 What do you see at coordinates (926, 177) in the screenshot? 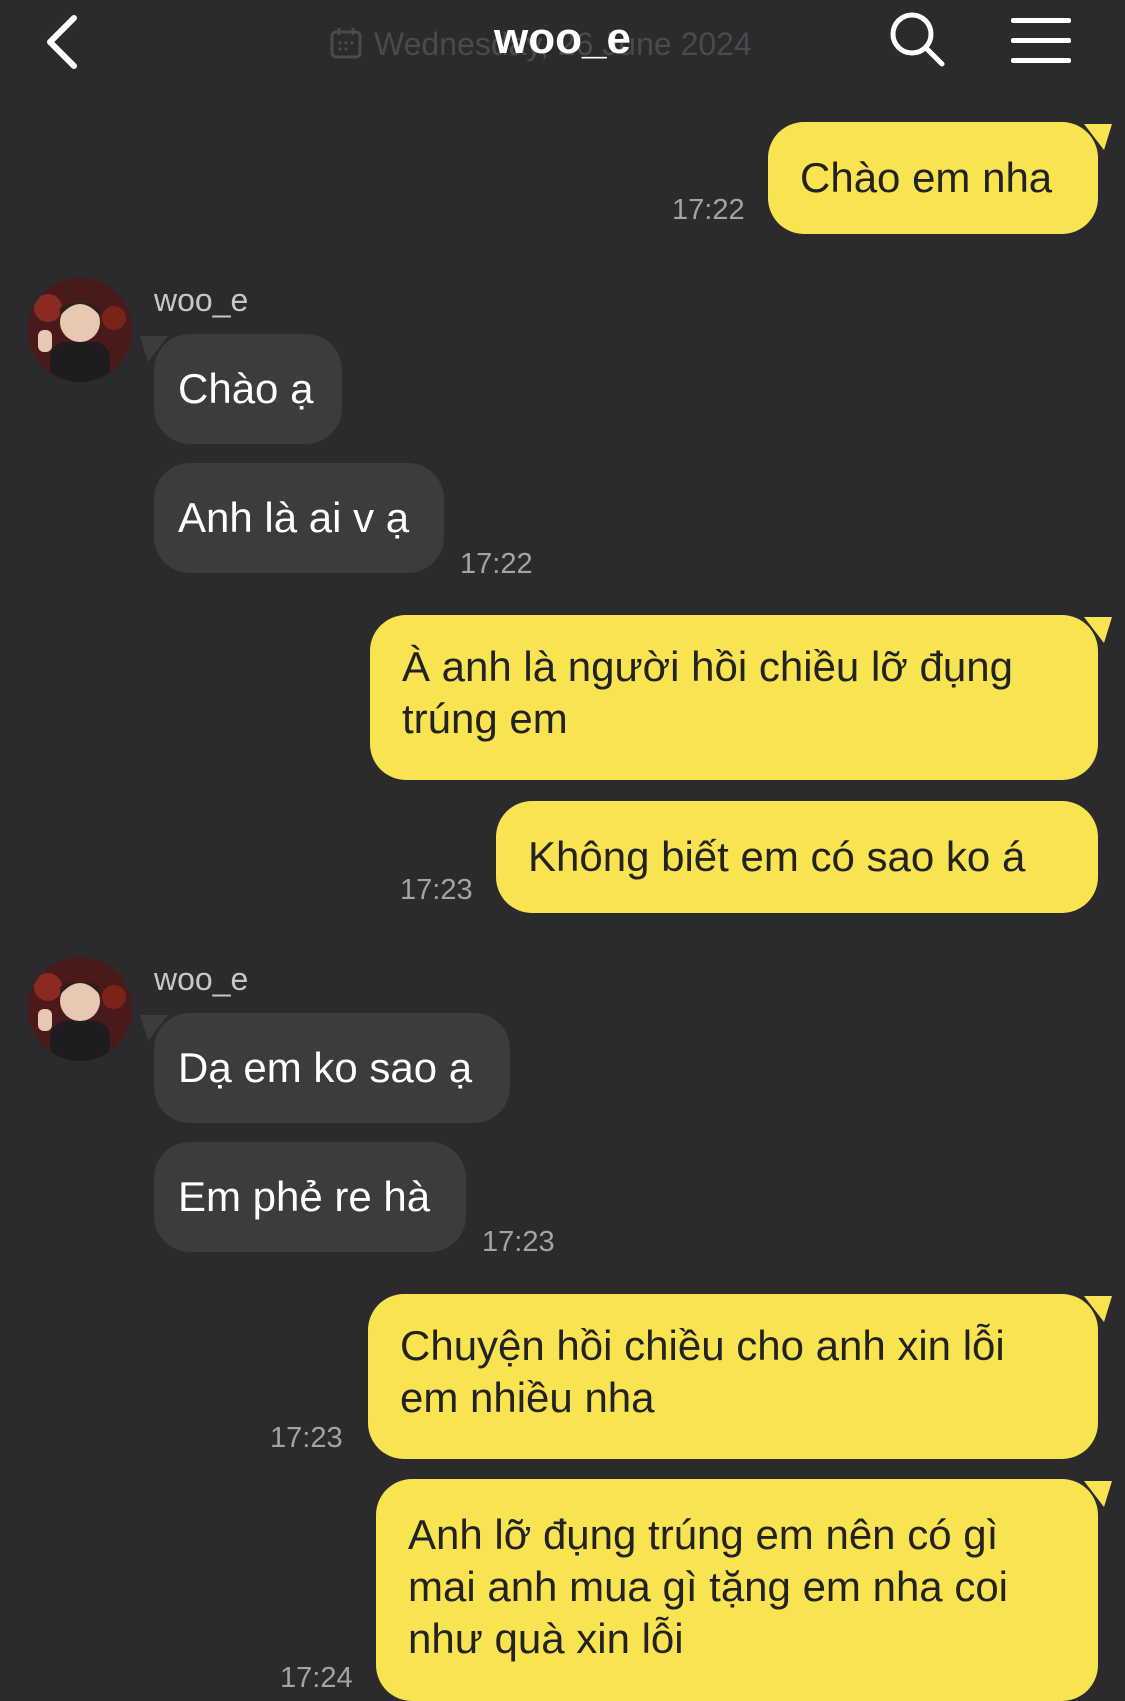
I see `message-text: Chào em nha` at bounding box center [926, 177].